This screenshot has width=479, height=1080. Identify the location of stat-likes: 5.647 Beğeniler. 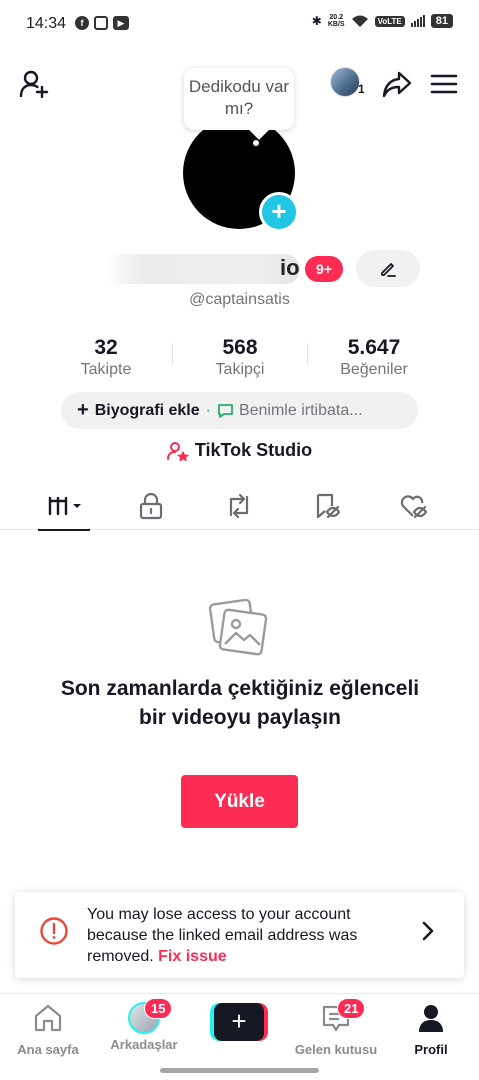
(374, 358).